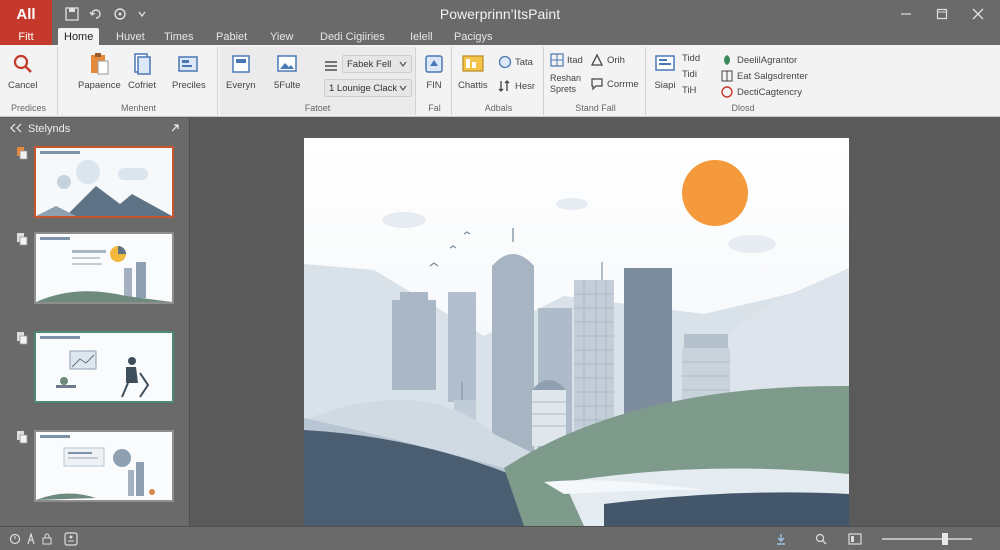 The width and height of the screenshot is (1000, 550). I want to click on group-fill: FIN Fal, so click(435, 81).